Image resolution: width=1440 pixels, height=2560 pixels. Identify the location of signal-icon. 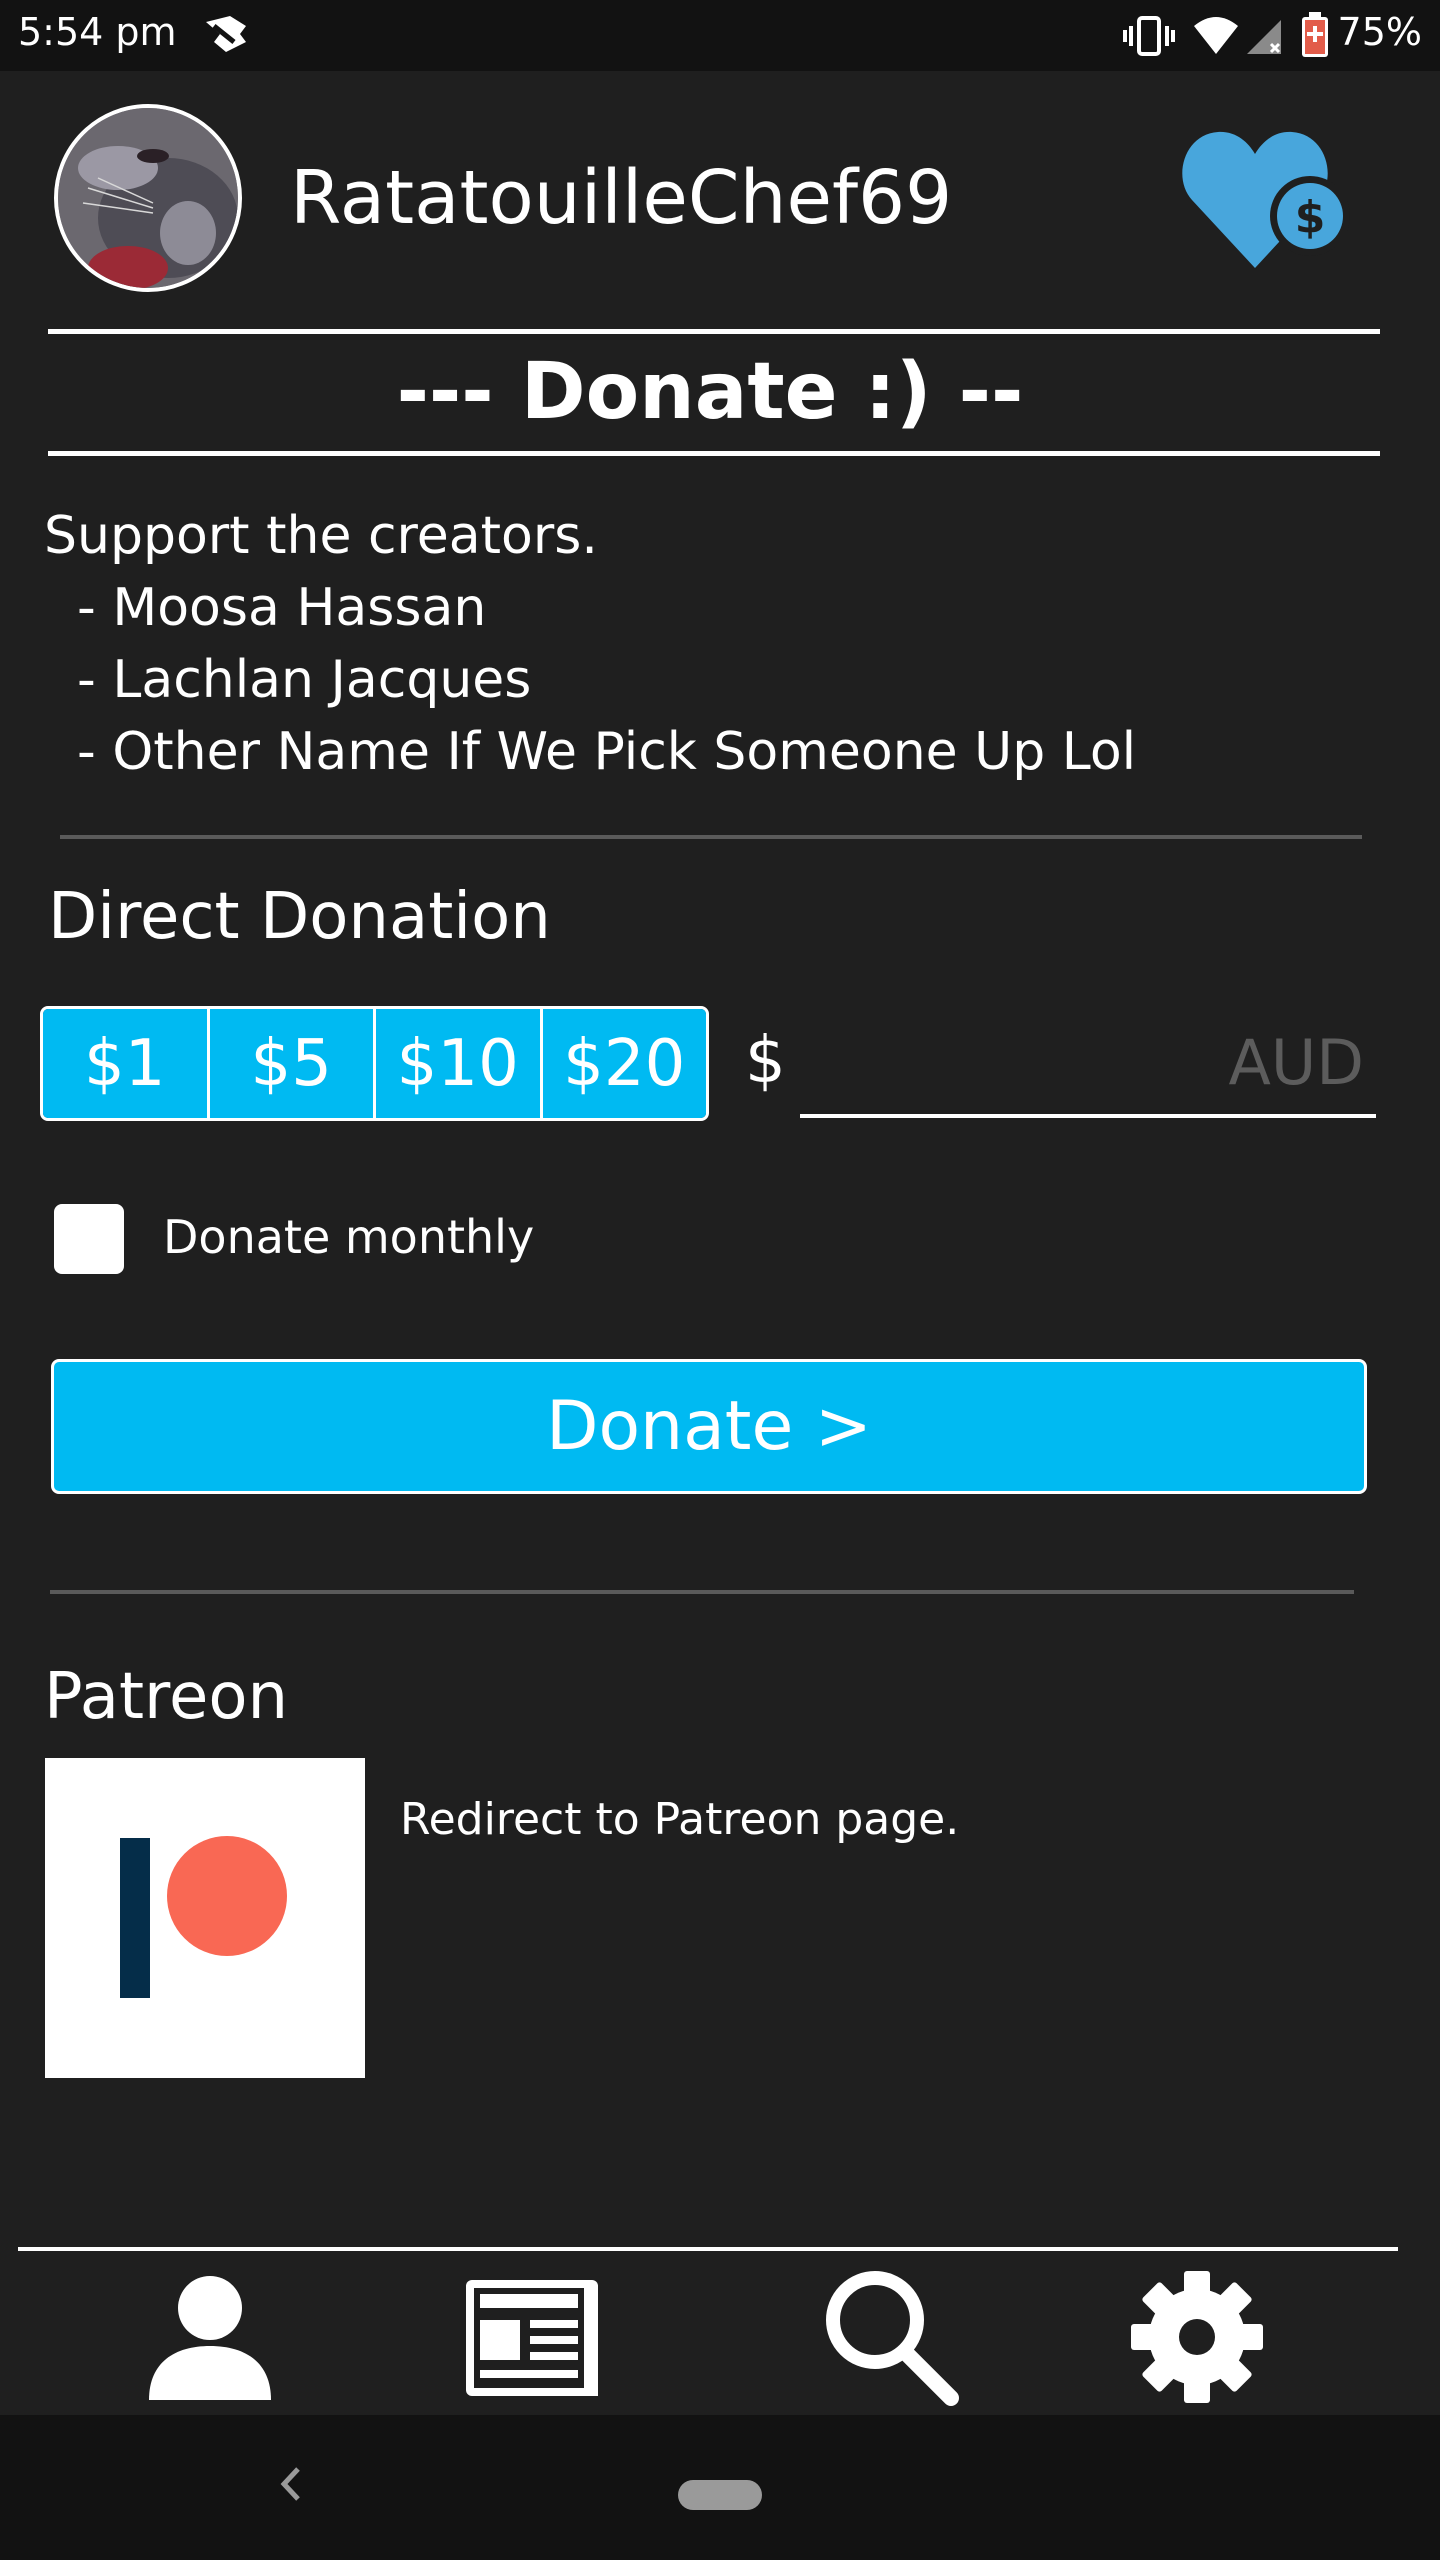
(1265, 38).